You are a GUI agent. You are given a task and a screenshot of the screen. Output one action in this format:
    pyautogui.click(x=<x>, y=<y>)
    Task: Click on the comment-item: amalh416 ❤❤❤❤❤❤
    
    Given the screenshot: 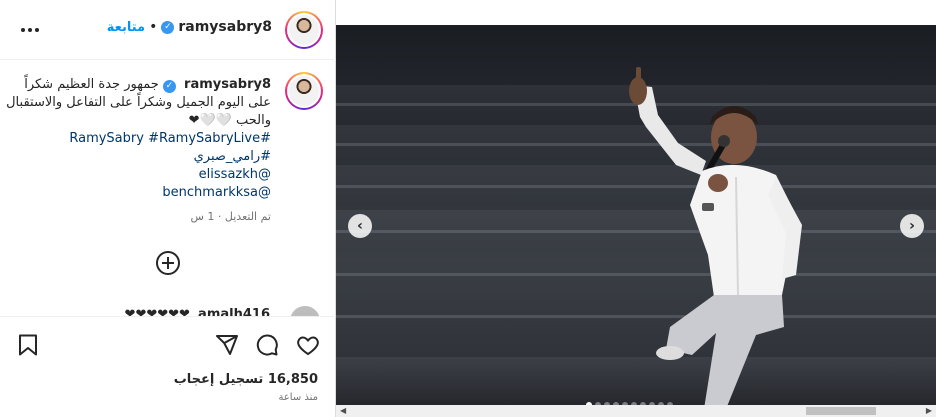 What is the action you would take?
    pyautogui.click(x=168, y=308)
    